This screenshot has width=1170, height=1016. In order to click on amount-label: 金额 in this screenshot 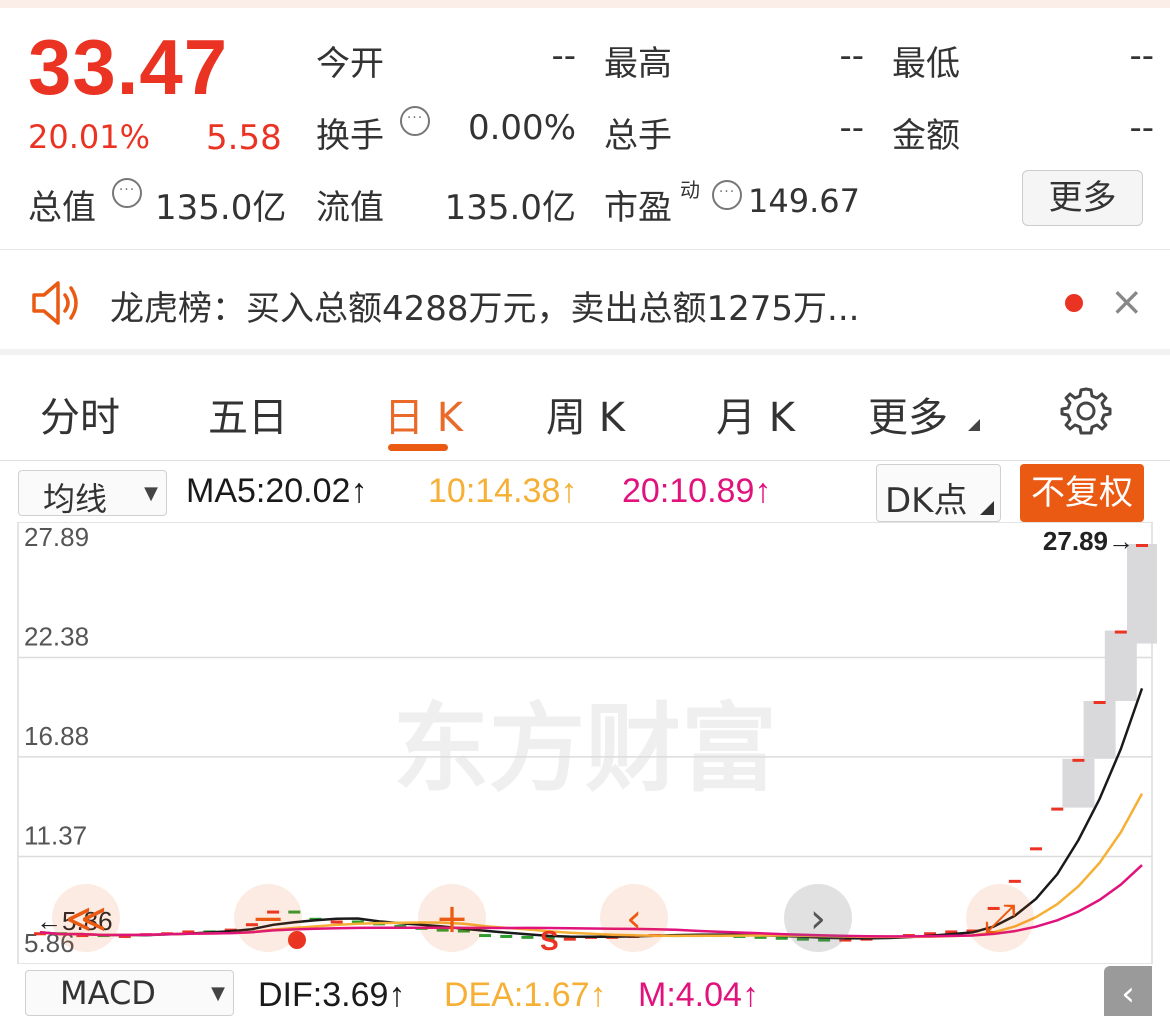, I will do `click(926, 136)`.